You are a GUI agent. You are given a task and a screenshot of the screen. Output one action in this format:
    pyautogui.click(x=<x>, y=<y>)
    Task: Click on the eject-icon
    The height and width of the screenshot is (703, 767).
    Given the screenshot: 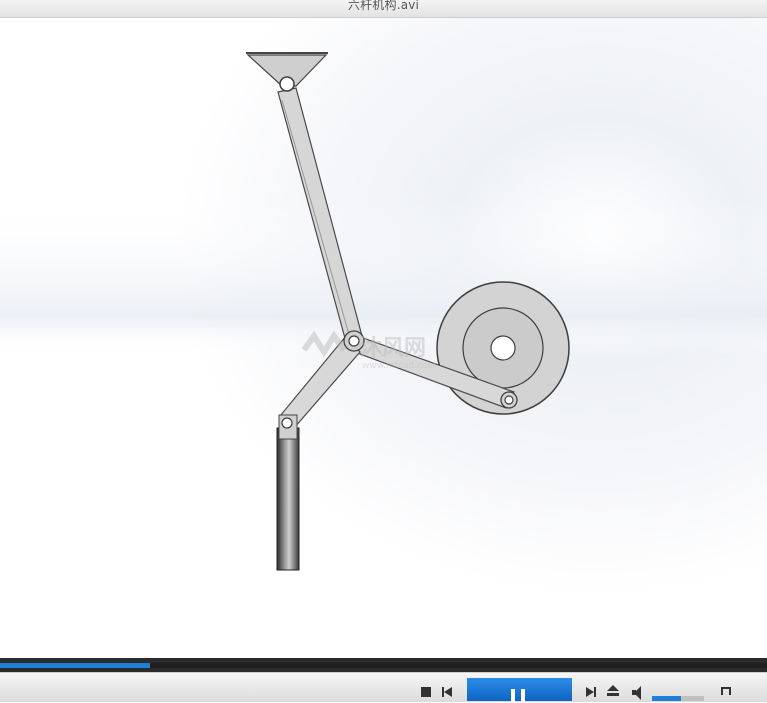 What is the action you would take?
    pyautogui.click(x=613, y=688)
    